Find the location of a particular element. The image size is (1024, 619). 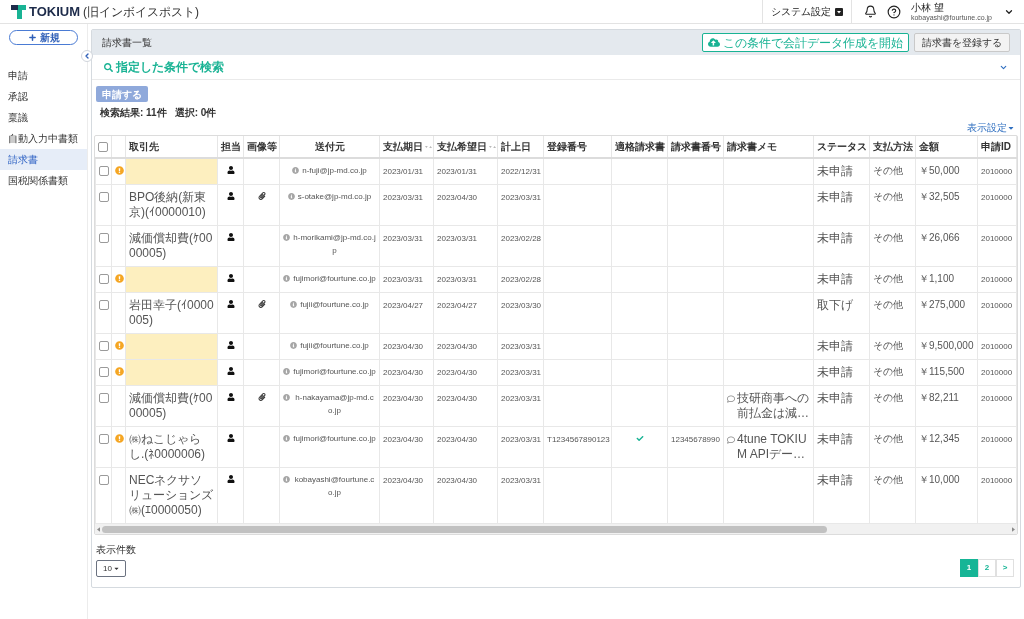

amount: ￥1,100 is located at coordinates (937, 278).